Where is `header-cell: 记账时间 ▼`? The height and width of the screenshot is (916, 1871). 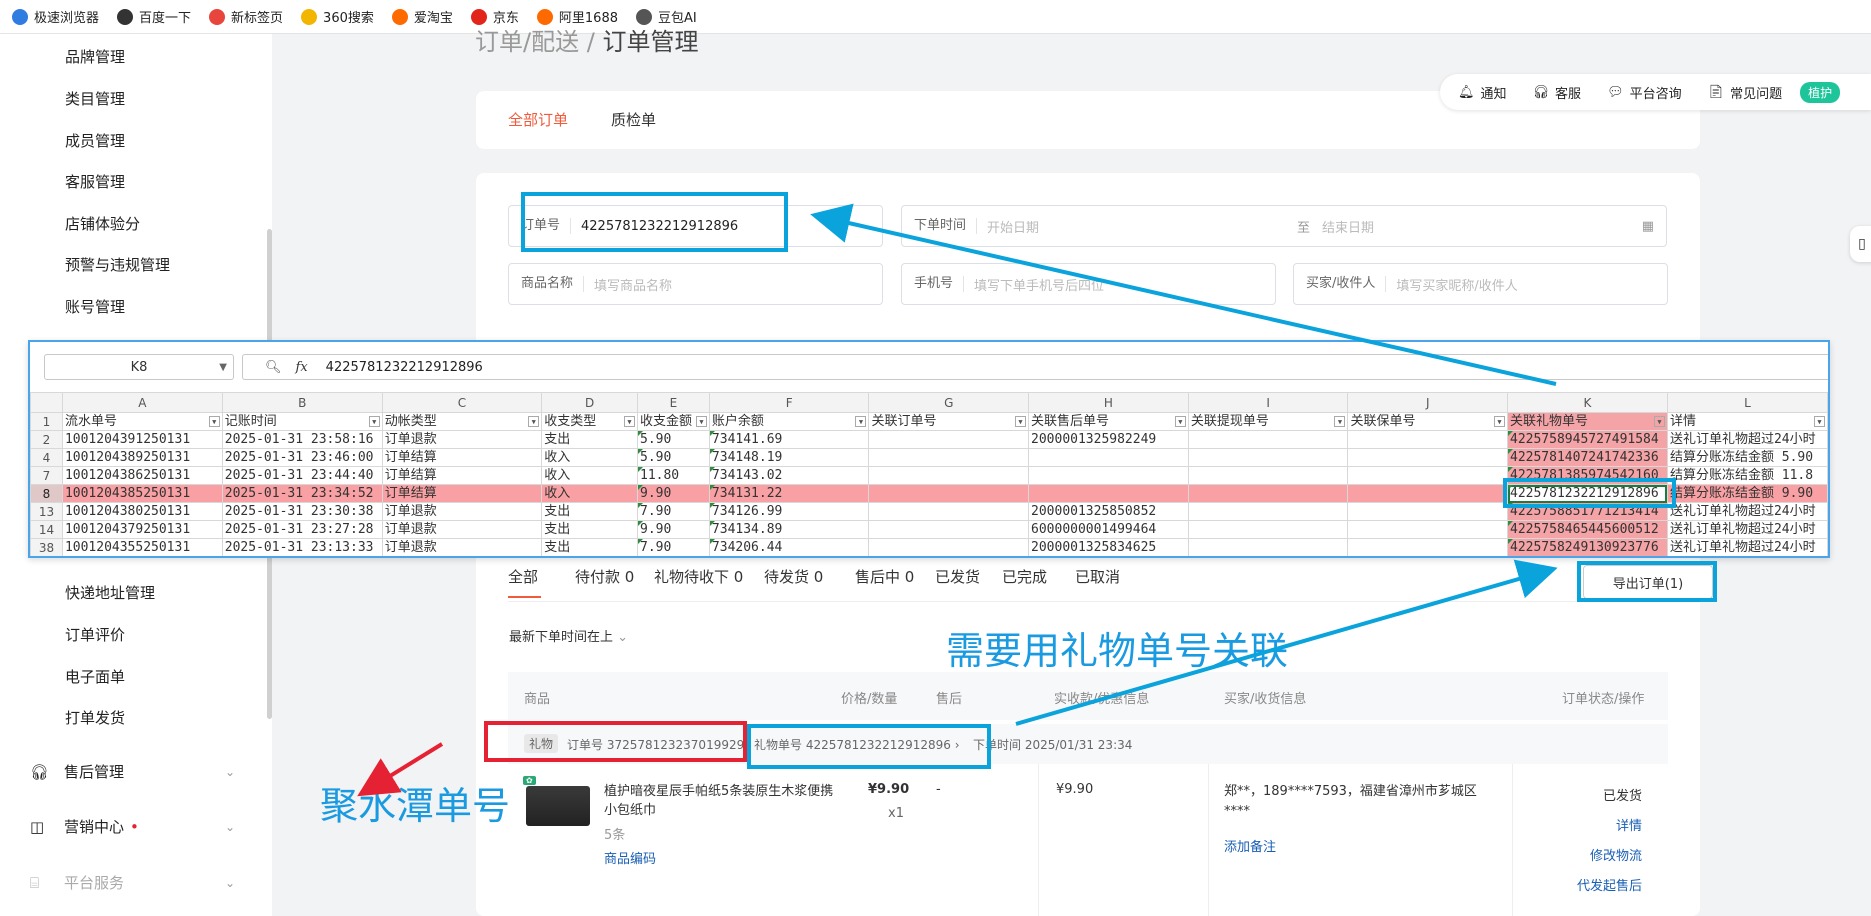 header-cell: 记账时间 ▼ is located at coordinates (302, 421).